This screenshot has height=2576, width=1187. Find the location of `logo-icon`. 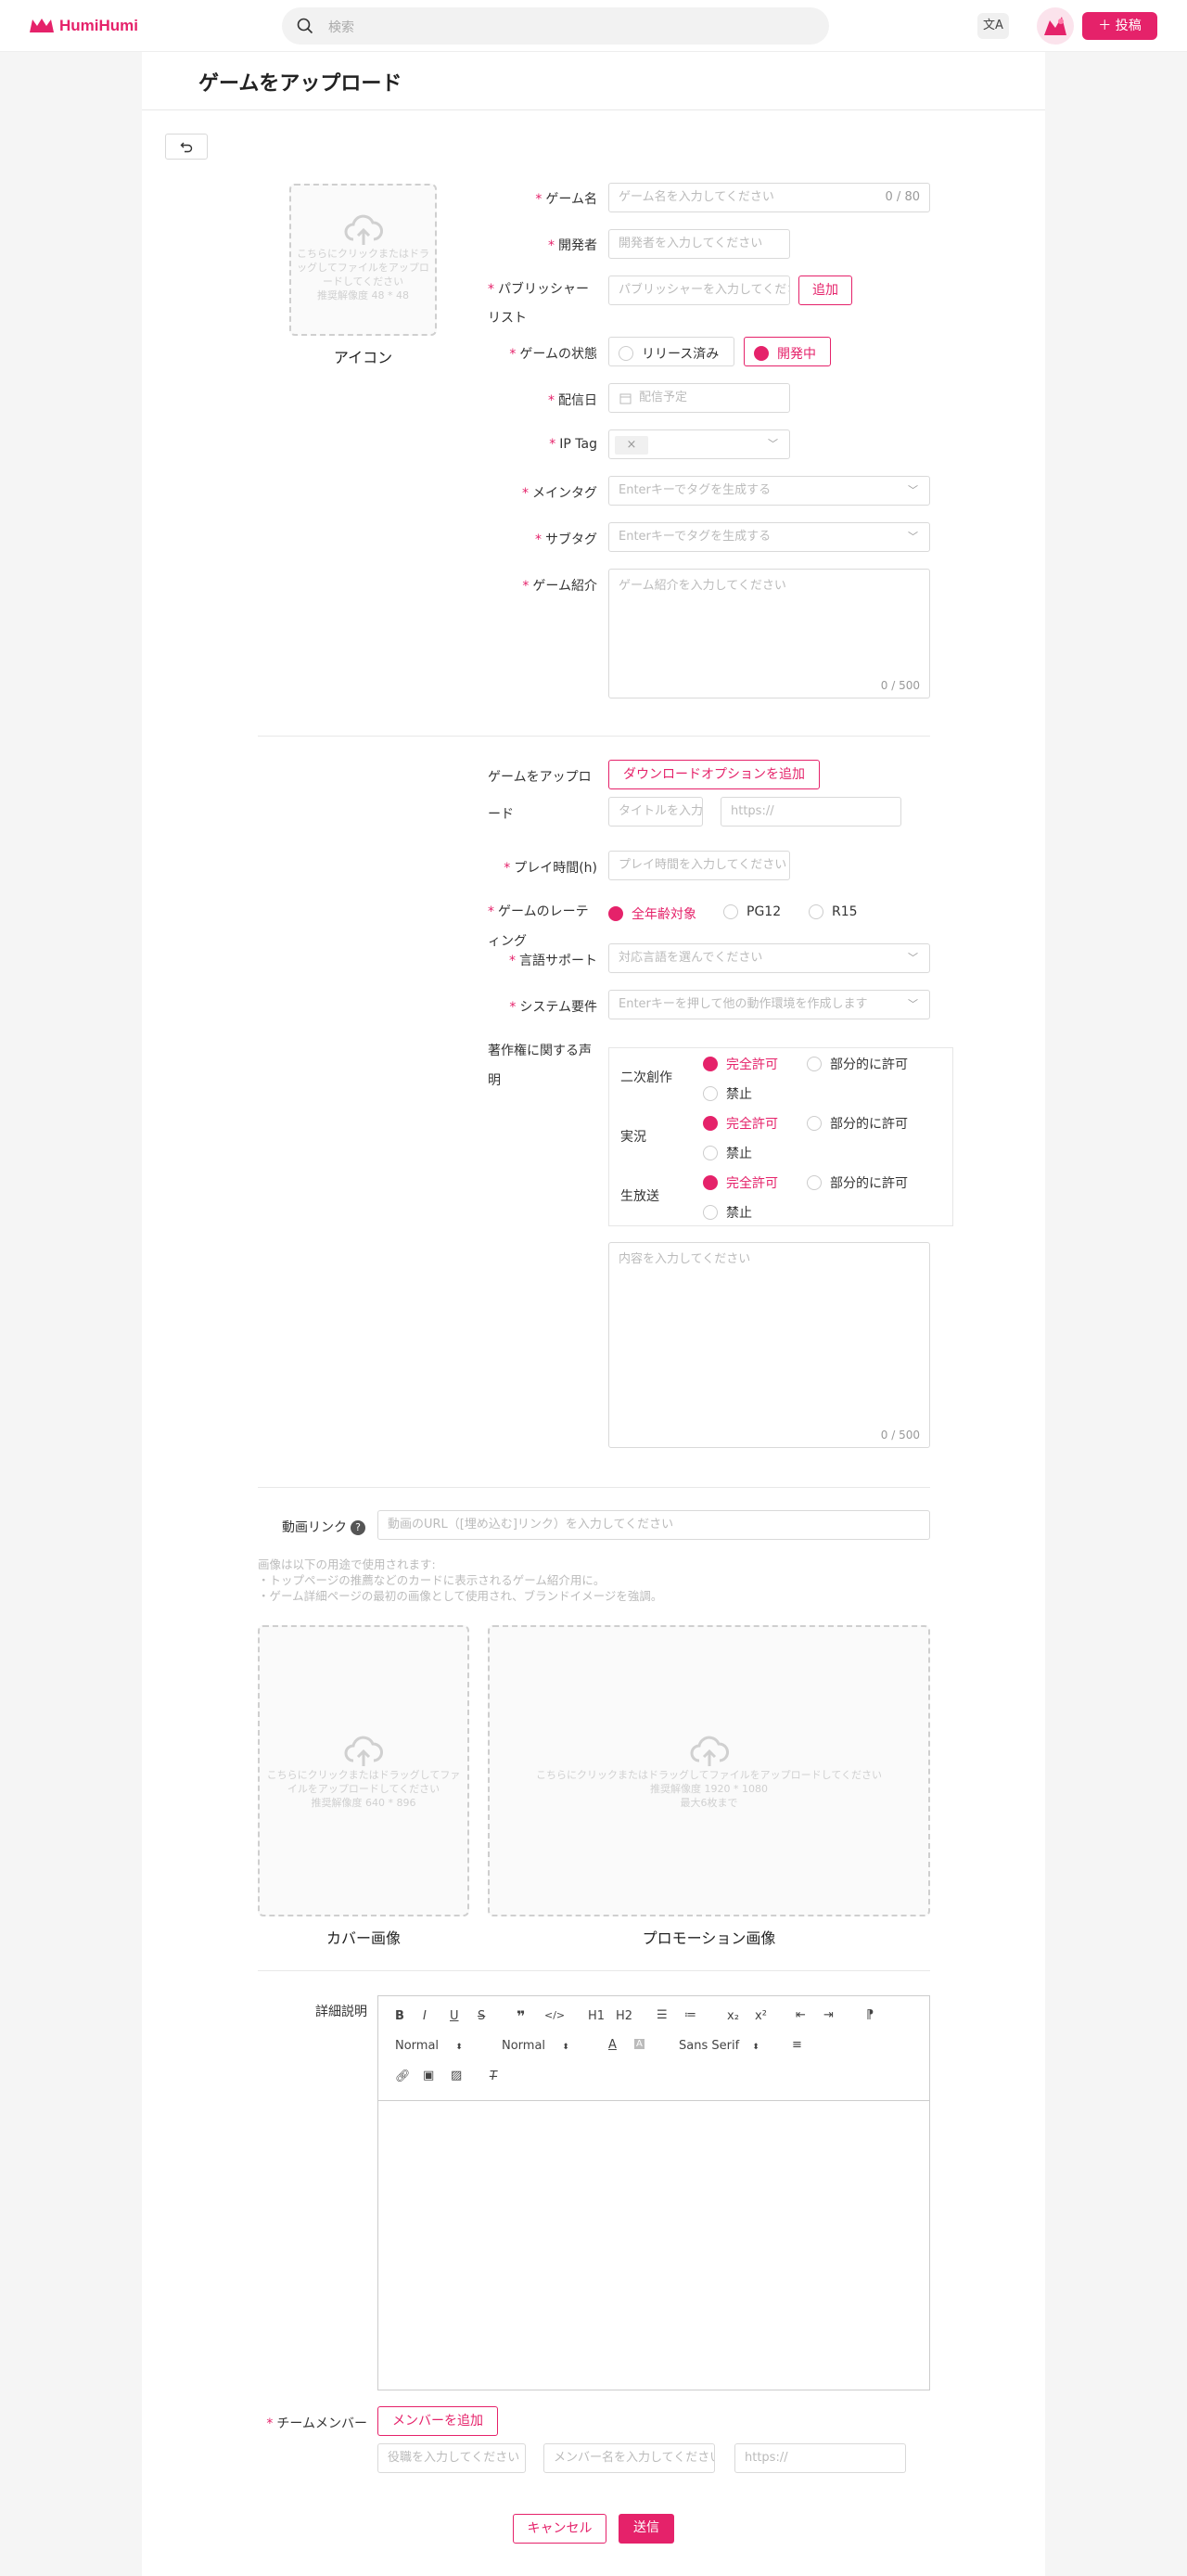

logo-icon is located at coordinates (42, 25).